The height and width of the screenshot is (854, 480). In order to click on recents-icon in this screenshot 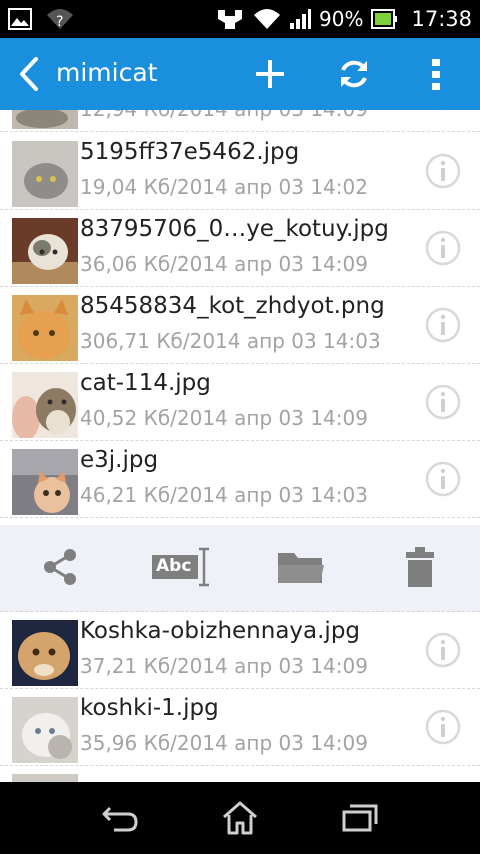, I will do `click(360, 818)`.